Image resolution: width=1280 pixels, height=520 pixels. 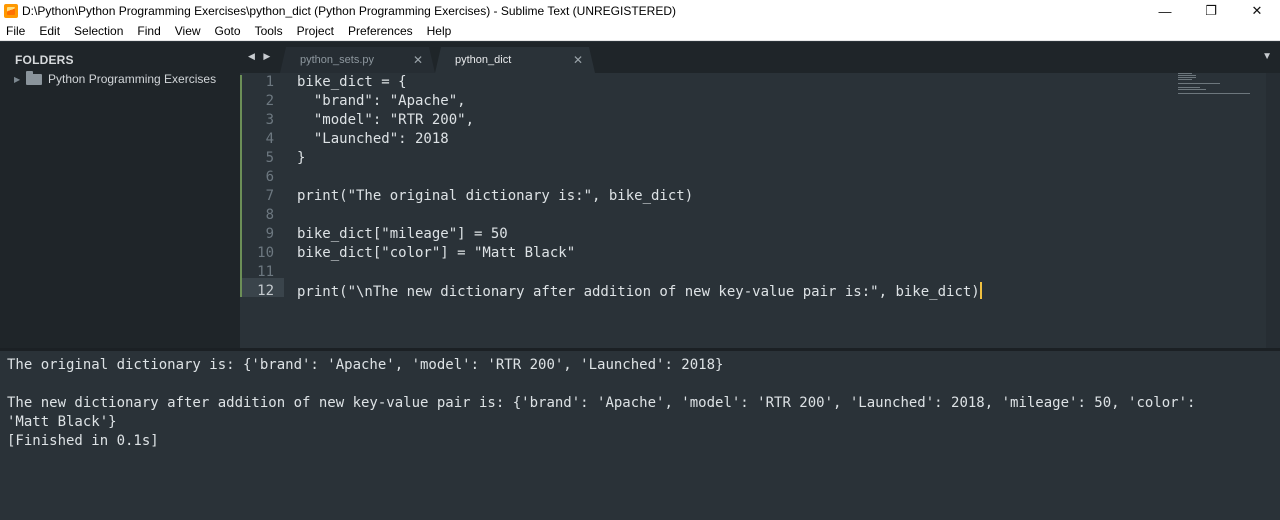 I want to click on code-line: bike_dict = {, so click(x=352, y=82).